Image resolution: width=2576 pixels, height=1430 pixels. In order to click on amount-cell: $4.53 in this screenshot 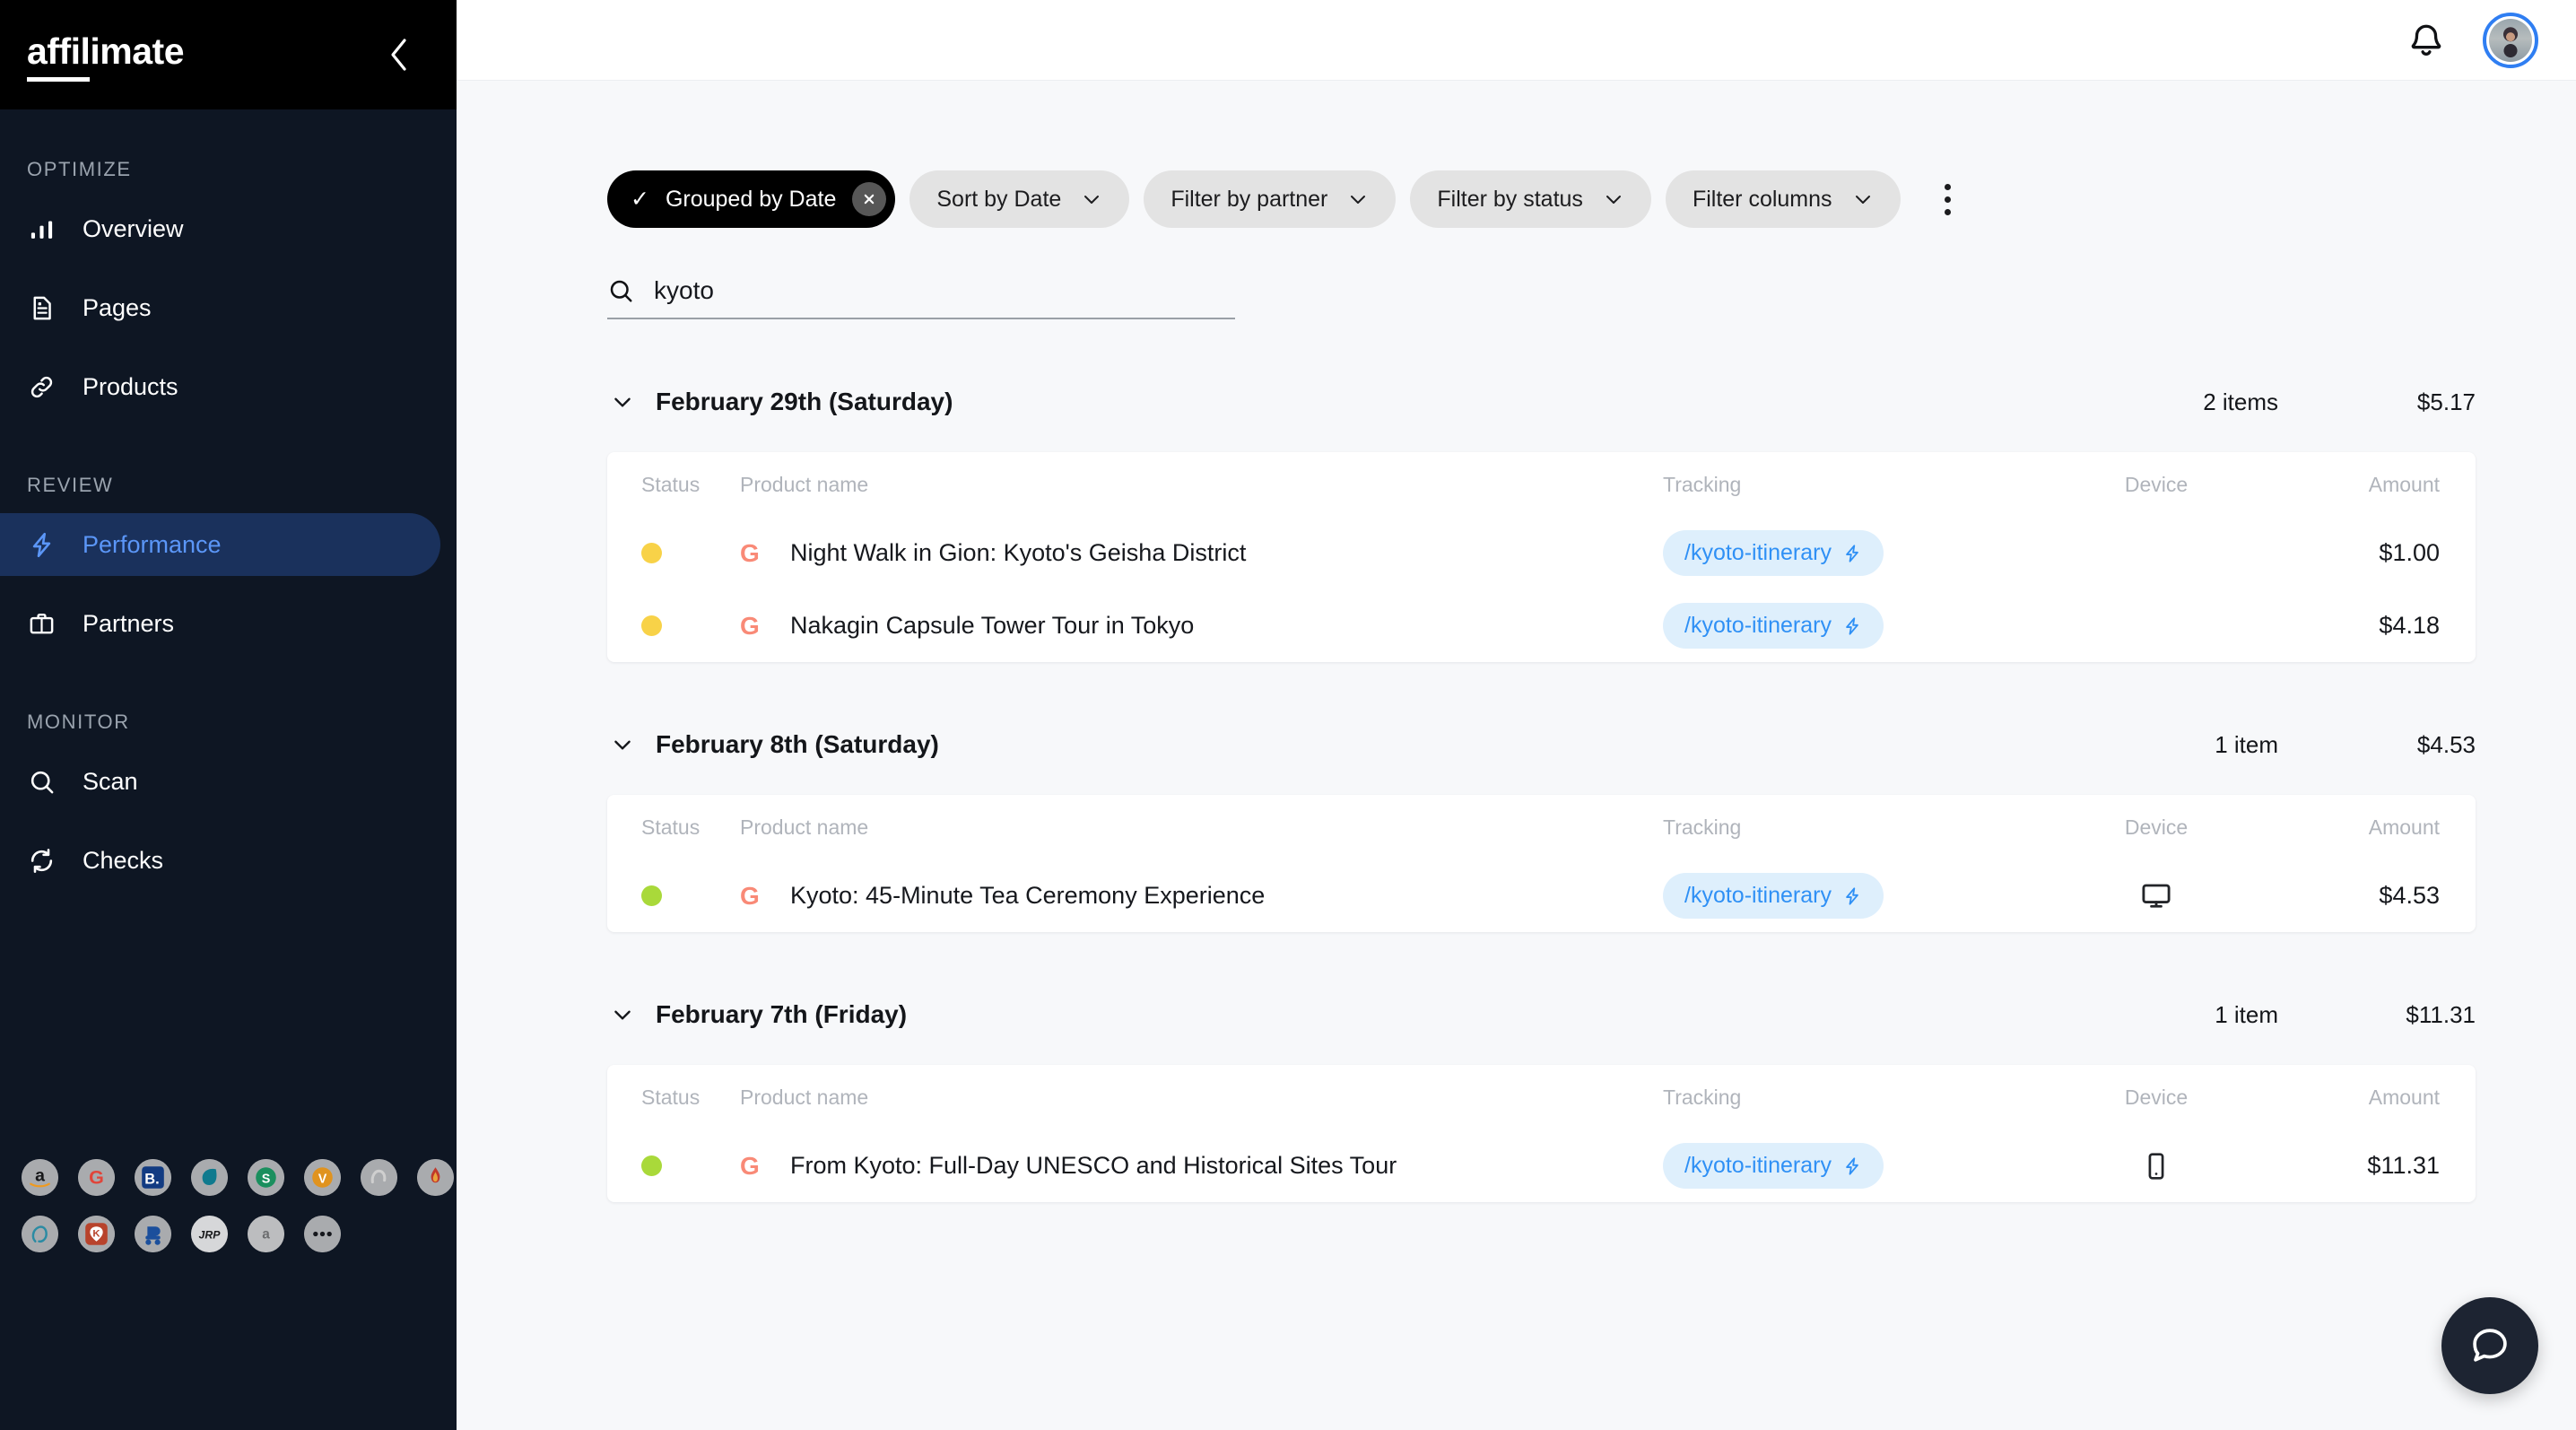, I will do `click(2409, 895)`.